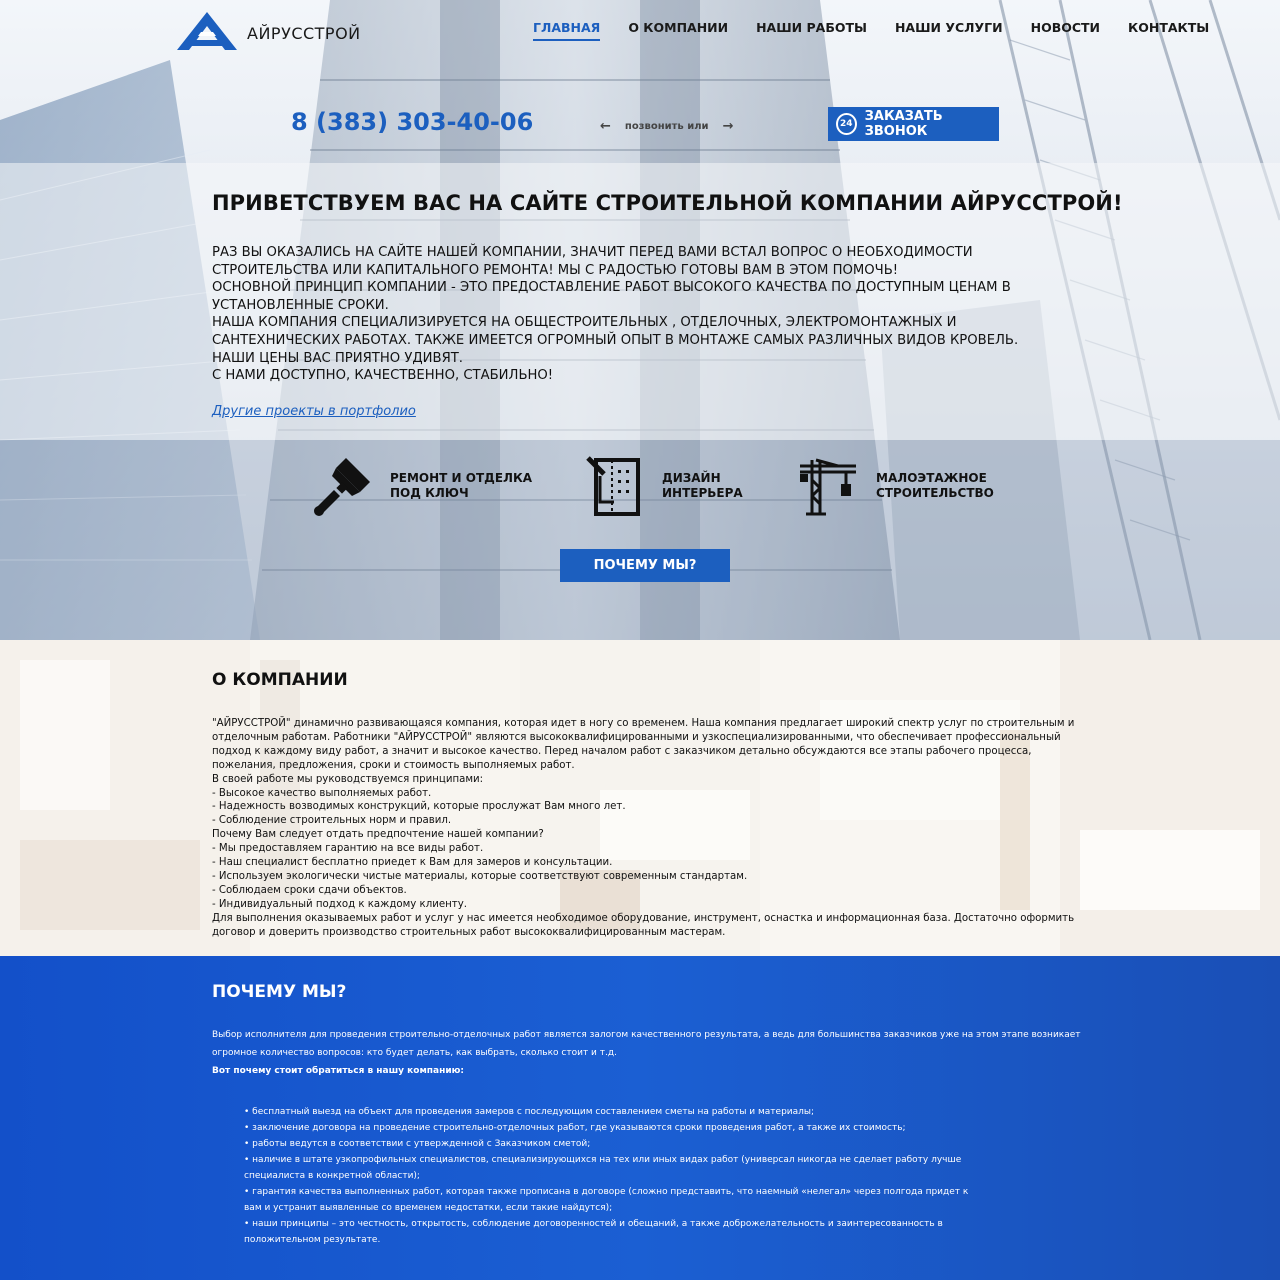 The image size is (1280, 1280). I want to click on logo-mark-icon, so click(207, 31).